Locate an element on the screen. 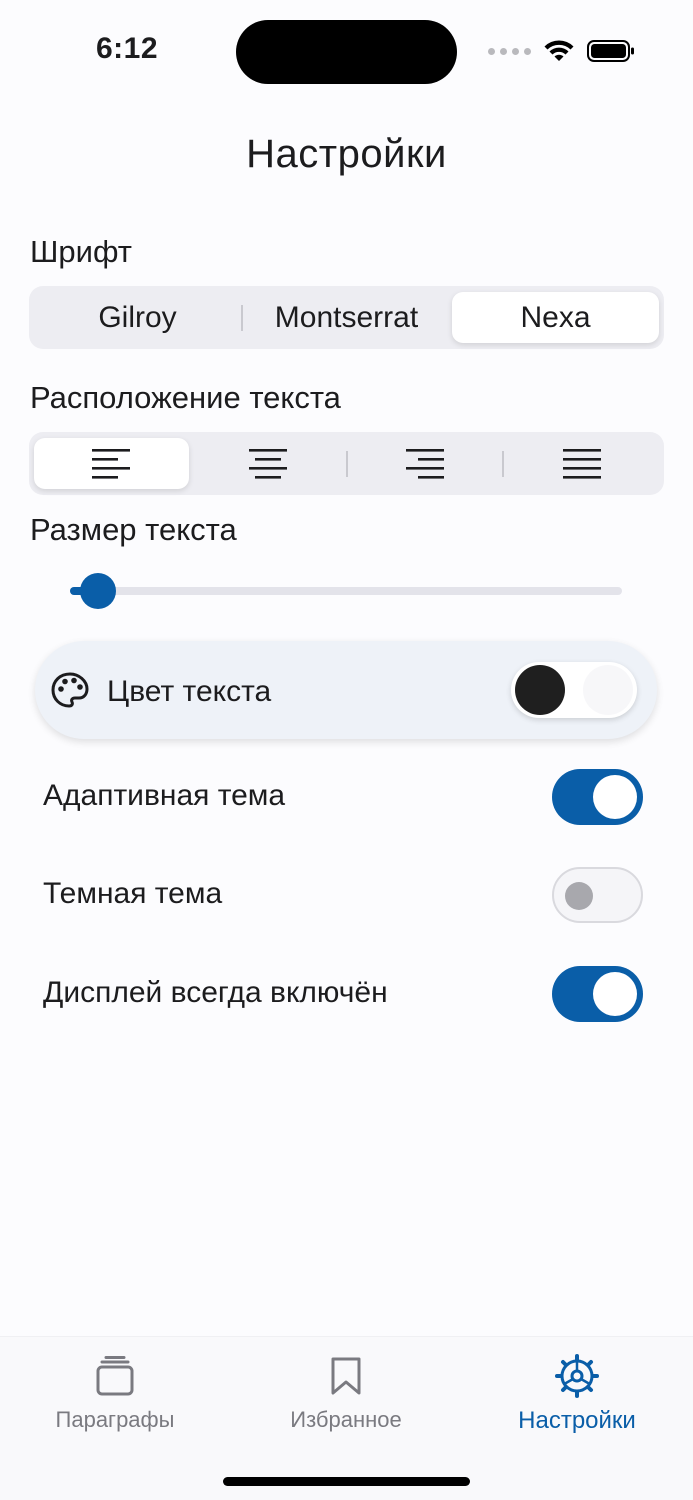 The width and height of the screenshot is (693, 1500). tab-bar: Параграфы Избранное Настройки is located at coordinates (346, 1418).